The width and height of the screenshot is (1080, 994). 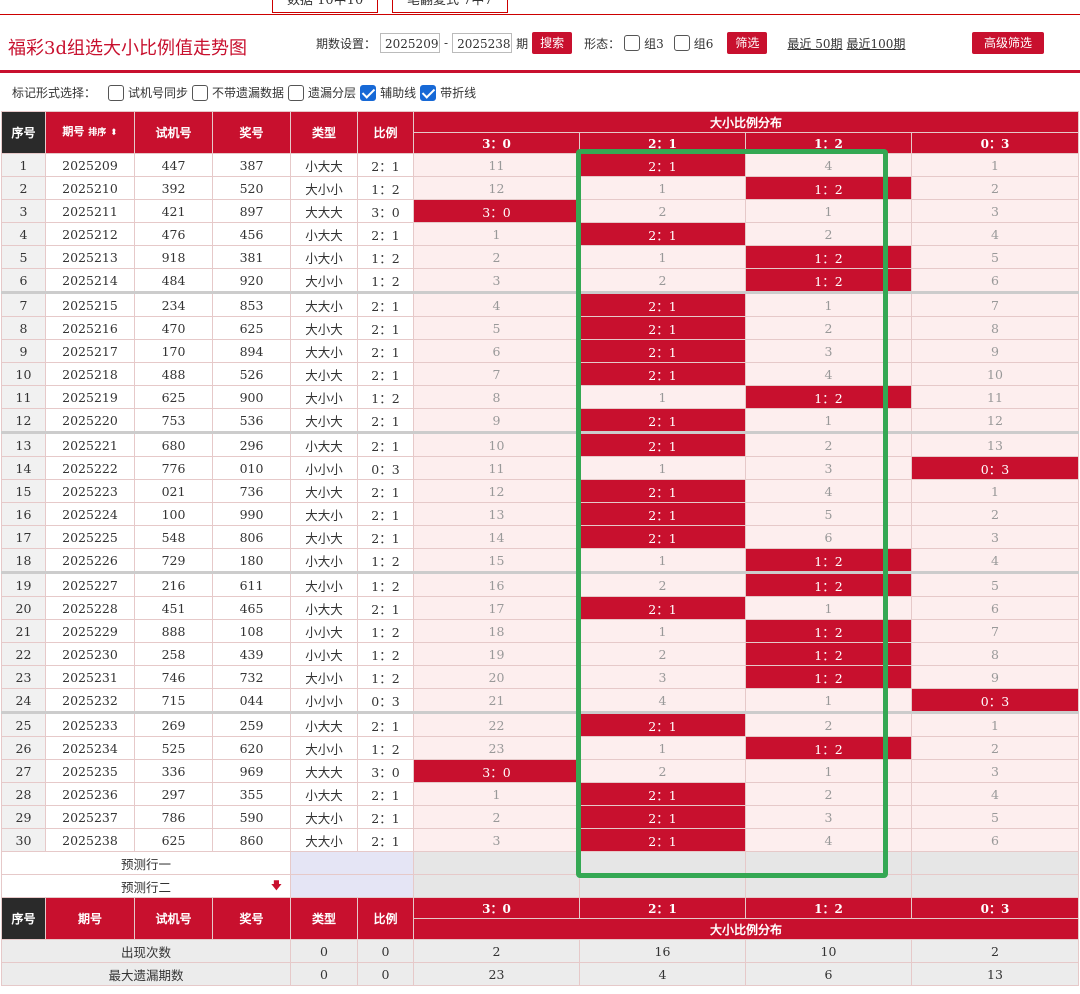 I want to click on opt-sync-label: 试机号同步, so click(x=158, y=93).